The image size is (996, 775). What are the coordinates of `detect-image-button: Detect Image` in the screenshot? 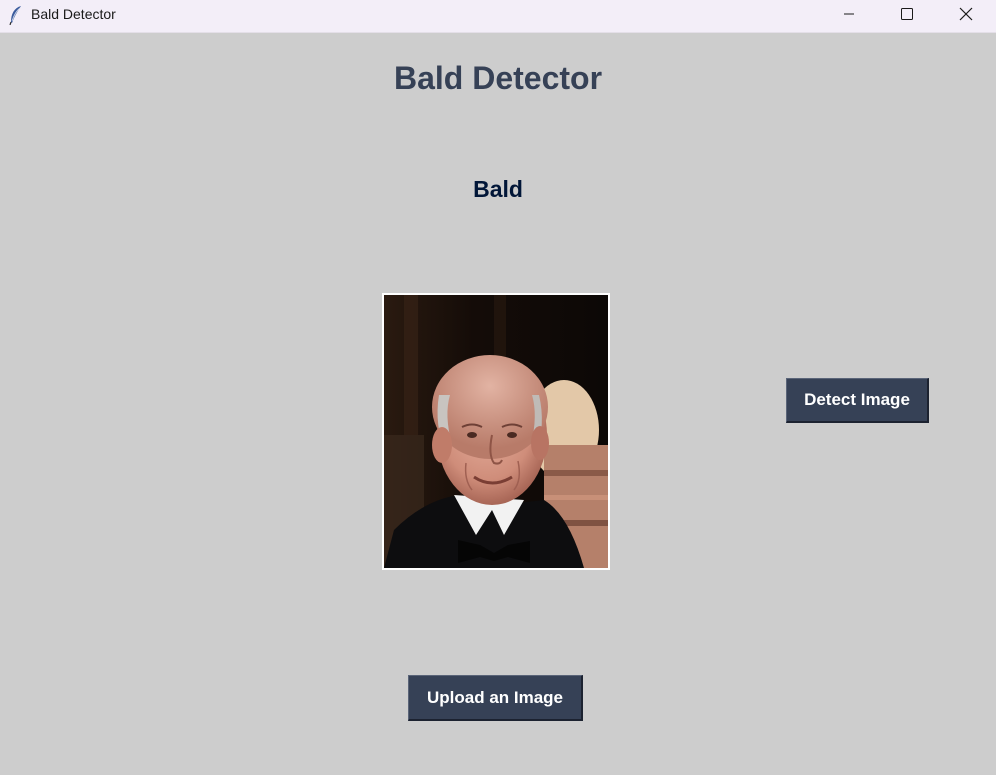 It's located at (857, 400).